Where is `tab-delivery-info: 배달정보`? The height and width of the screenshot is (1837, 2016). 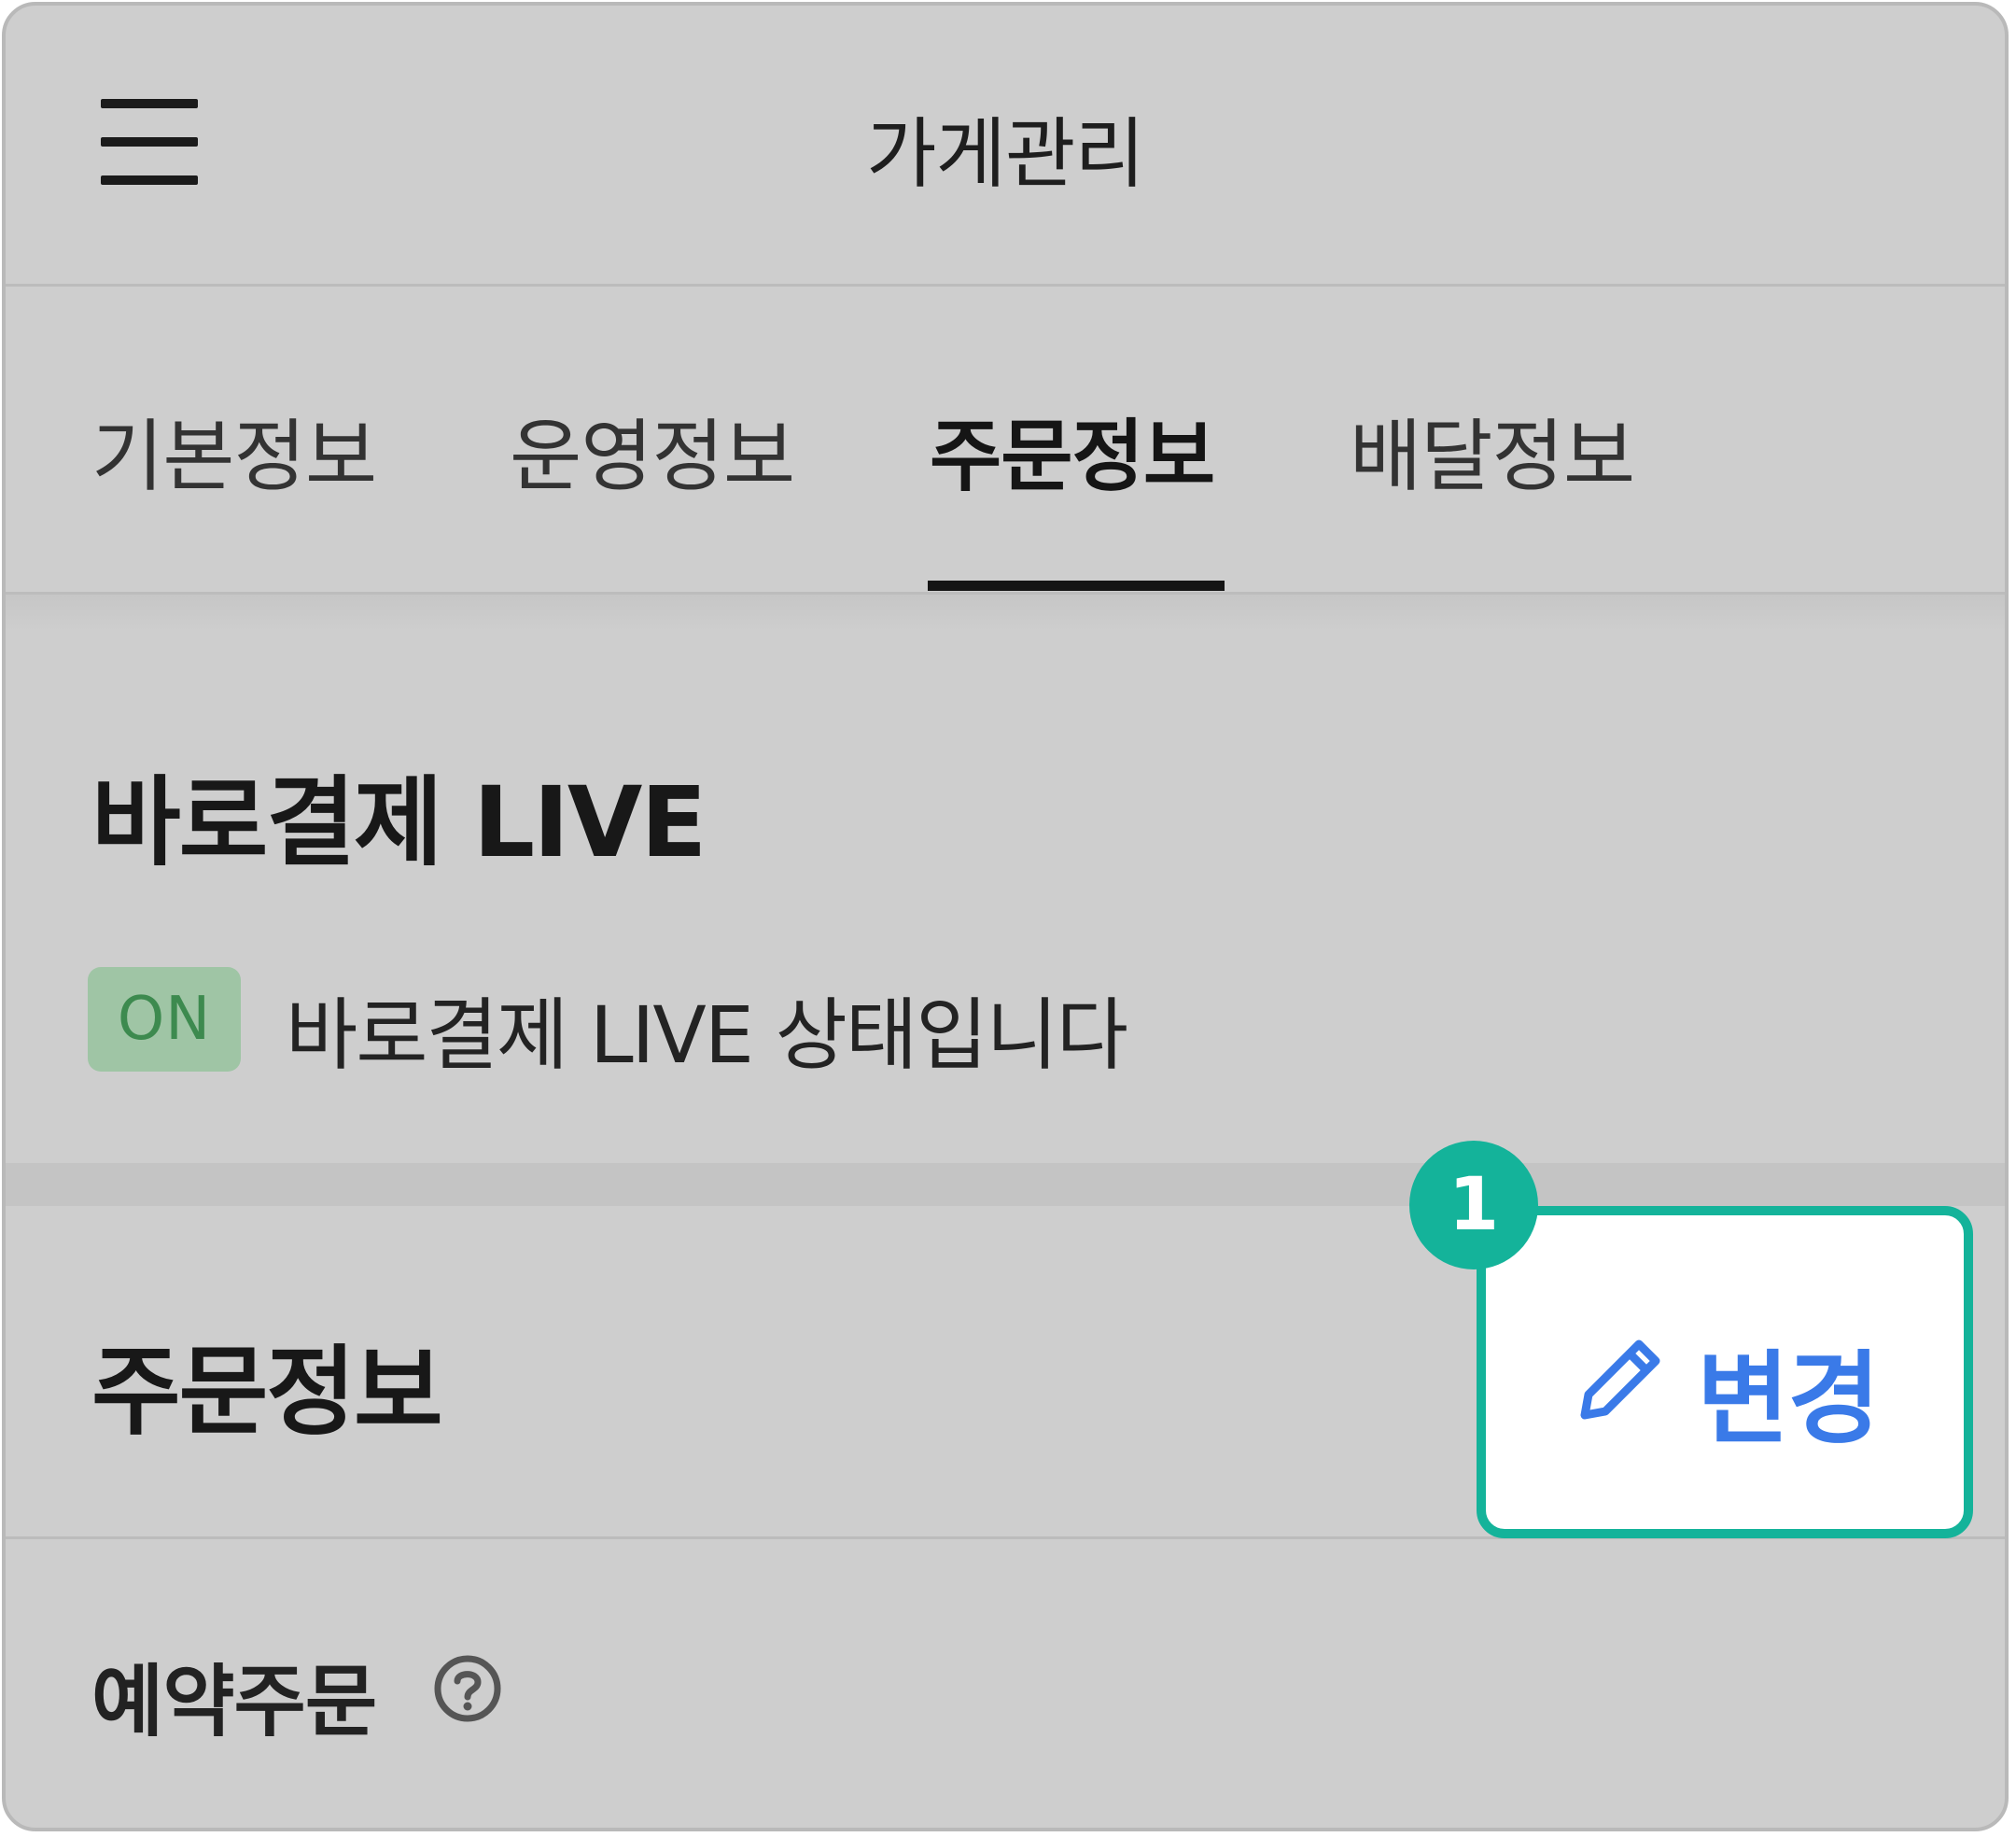
tab-delivery-info: 배달정보 is located at coordinates (1492, 450).